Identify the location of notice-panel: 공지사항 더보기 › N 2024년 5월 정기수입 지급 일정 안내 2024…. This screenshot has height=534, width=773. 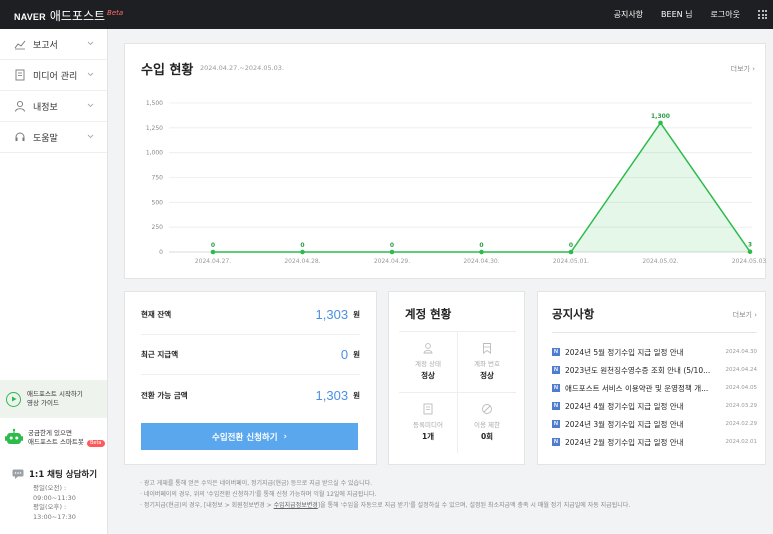
(651, 378).